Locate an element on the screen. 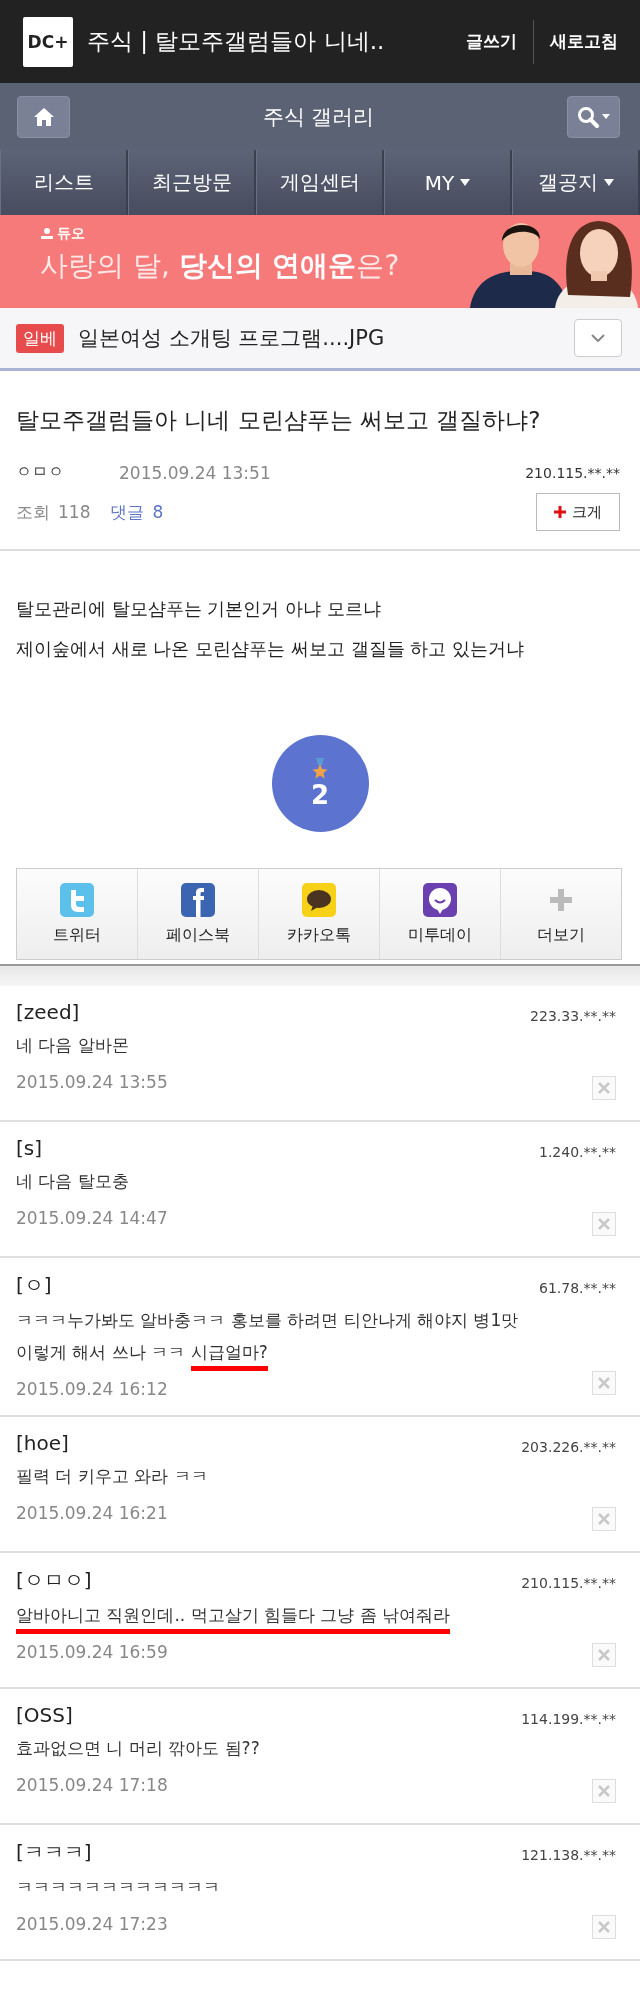  nav-tab: 갤공지 is located at coordinates (576, 182).